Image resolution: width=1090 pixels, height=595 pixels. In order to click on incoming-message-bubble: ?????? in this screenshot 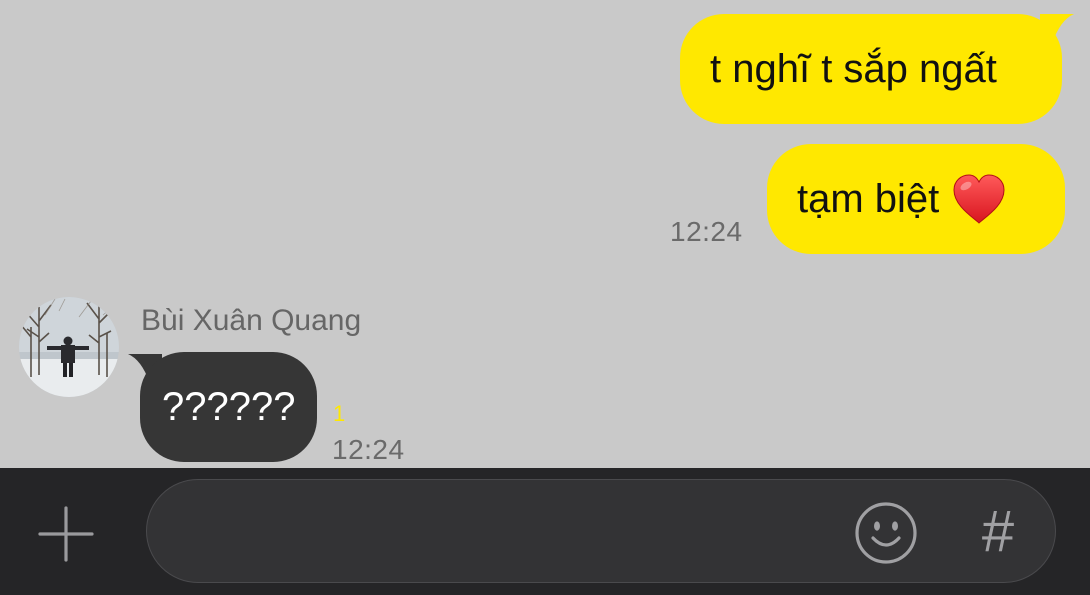, I will do `click(228, 407)`.